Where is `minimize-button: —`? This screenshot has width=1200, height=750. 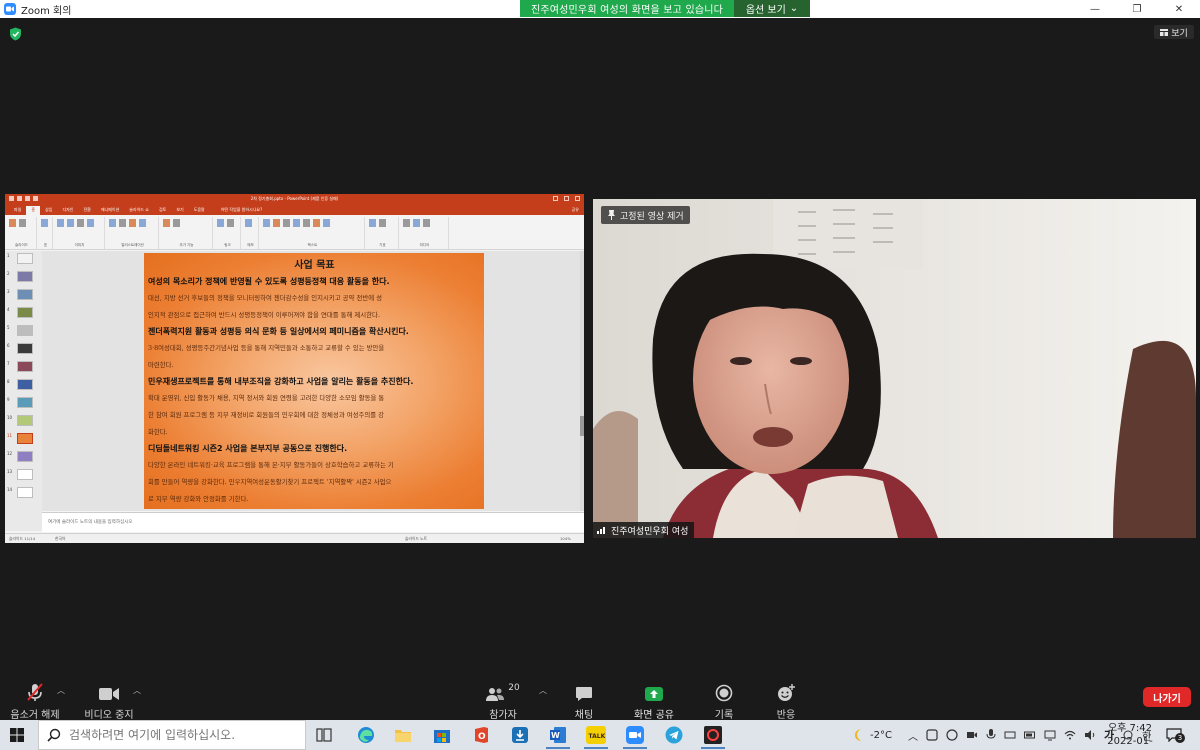
minimize-button: — is located at coordinates (1095, 9).